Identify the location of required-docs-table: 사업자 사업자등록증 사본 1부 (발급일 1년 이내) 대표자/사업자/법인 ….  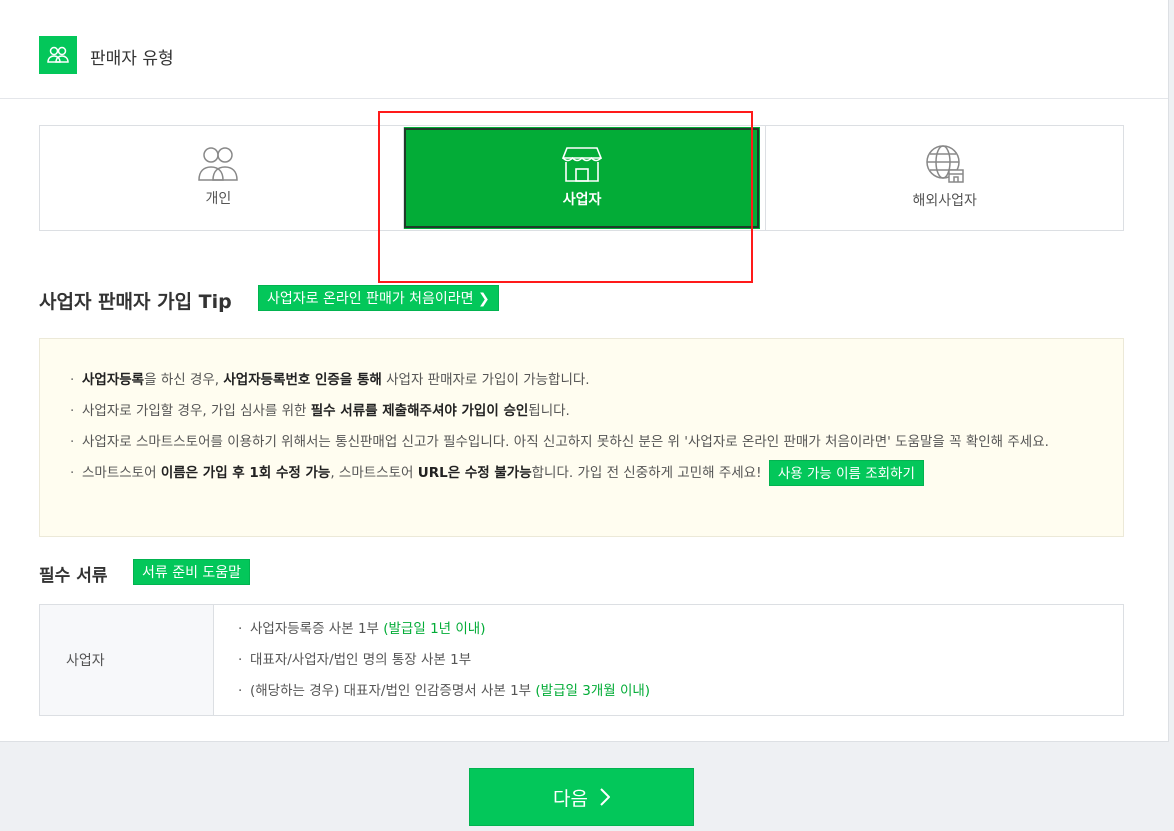
(581, 660).